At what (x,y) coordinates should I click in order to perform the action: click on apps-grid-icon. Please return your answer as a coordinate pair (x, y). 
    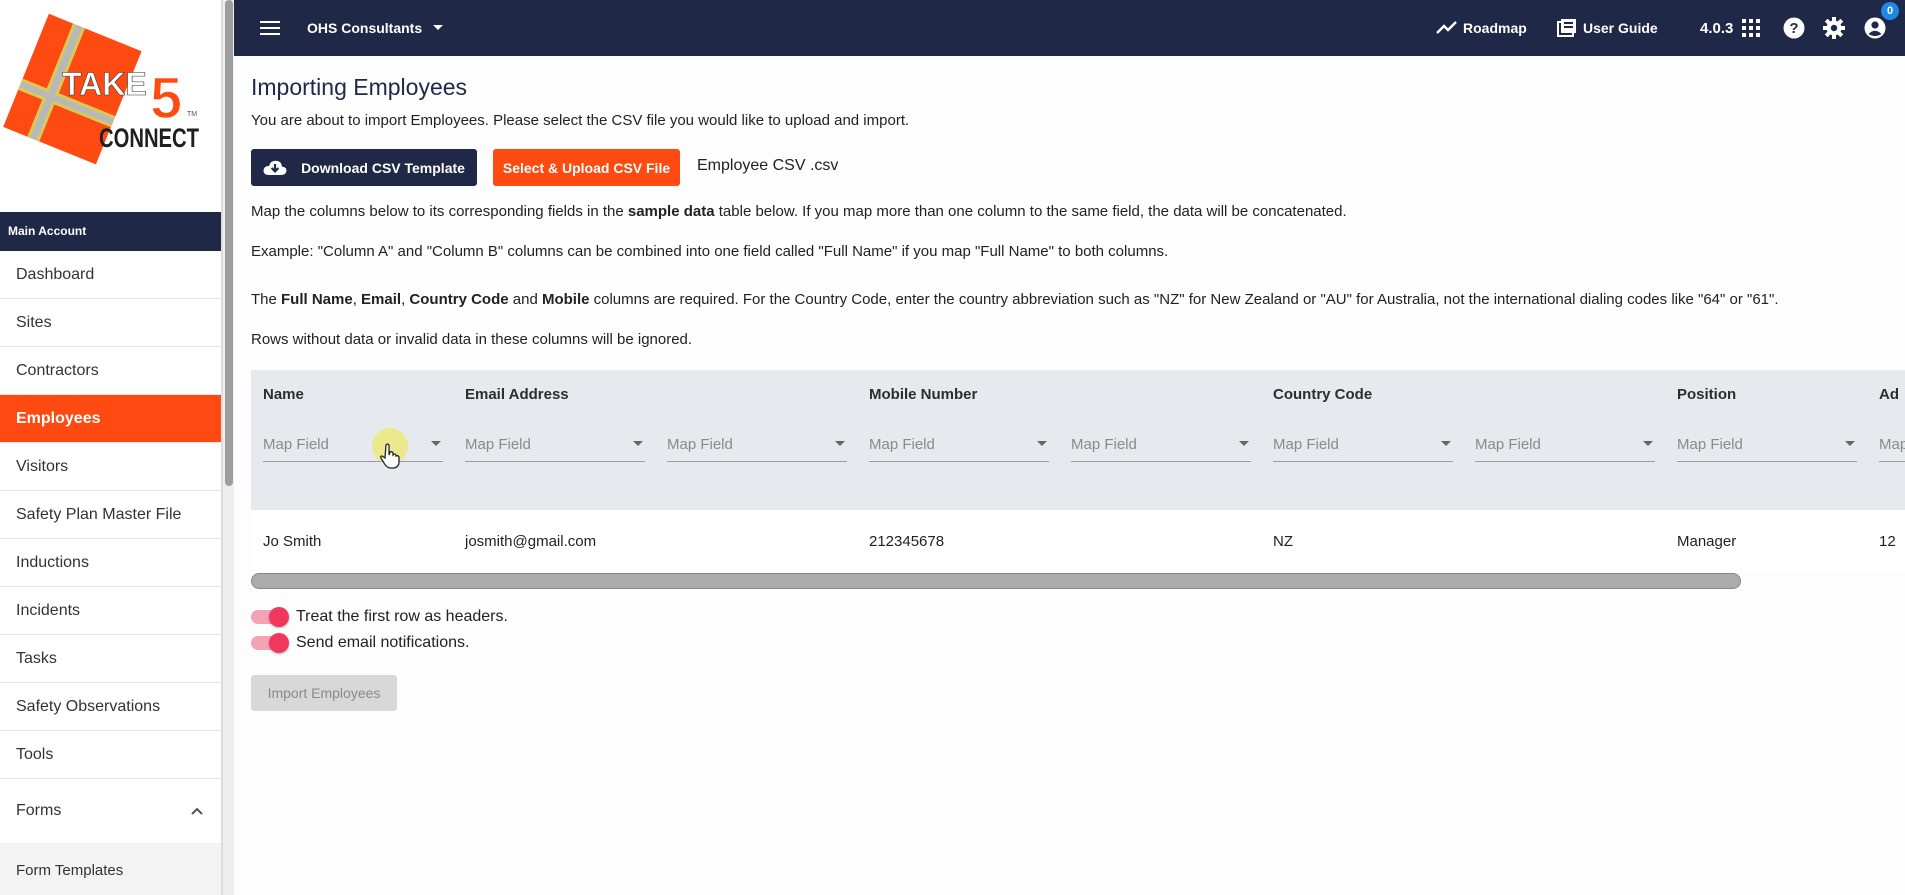
    Looking at the image, I should click on (1751, 28).